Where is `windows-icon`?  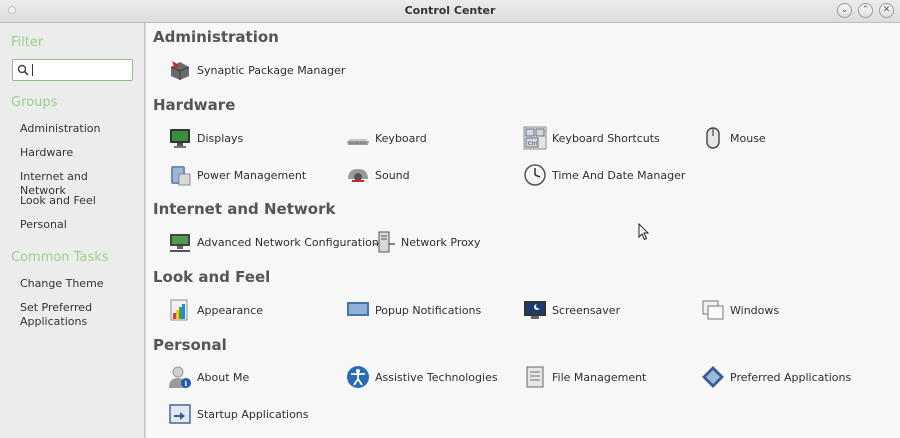
windows-icon is located at coordinates (713, 310).